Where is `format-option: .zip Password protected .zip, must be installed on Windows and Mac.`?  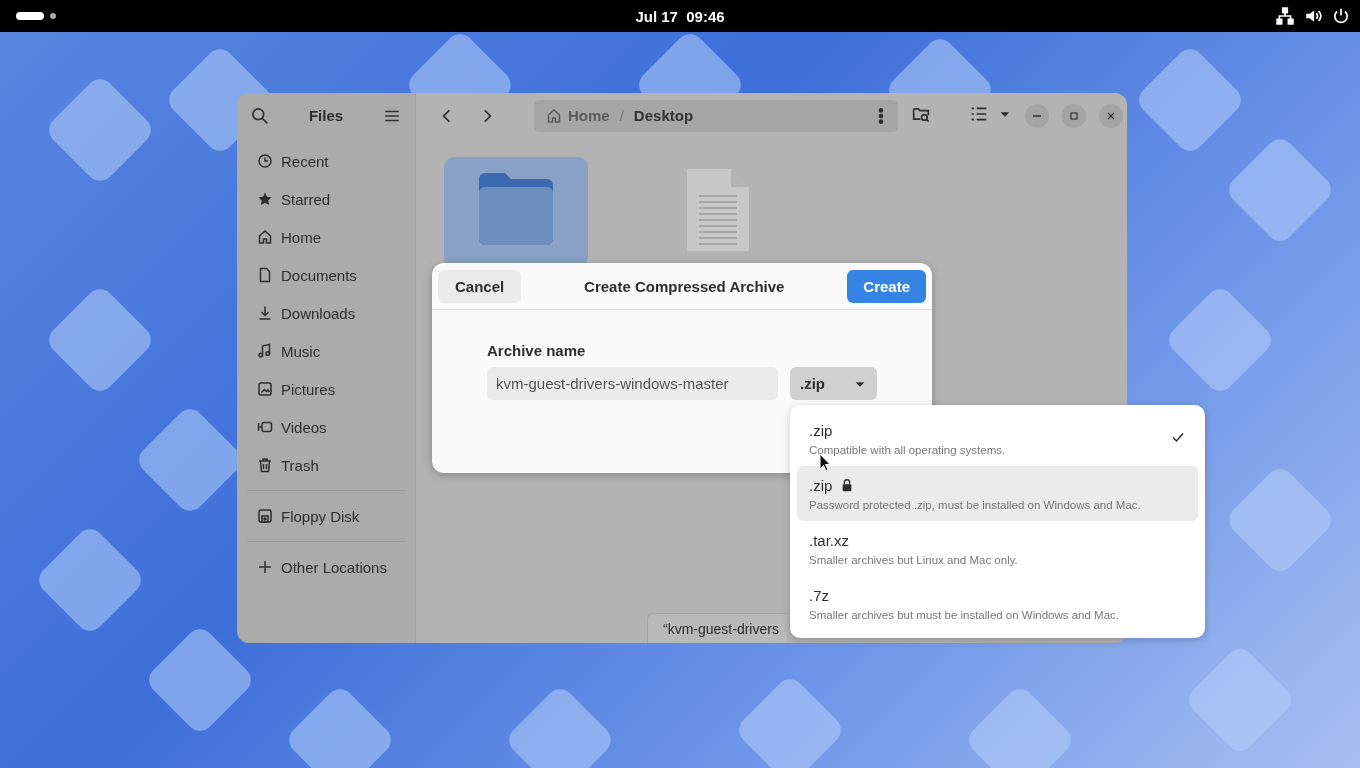
format-option: .zip Password protected .zip, must be installed on Windows and Mac. is located at coordinates (997, 493).